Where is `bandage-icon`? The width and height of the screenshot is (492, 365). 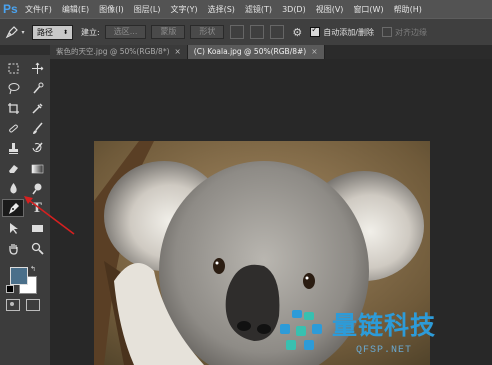
bandage-icon is located at coordinates (13, 128).